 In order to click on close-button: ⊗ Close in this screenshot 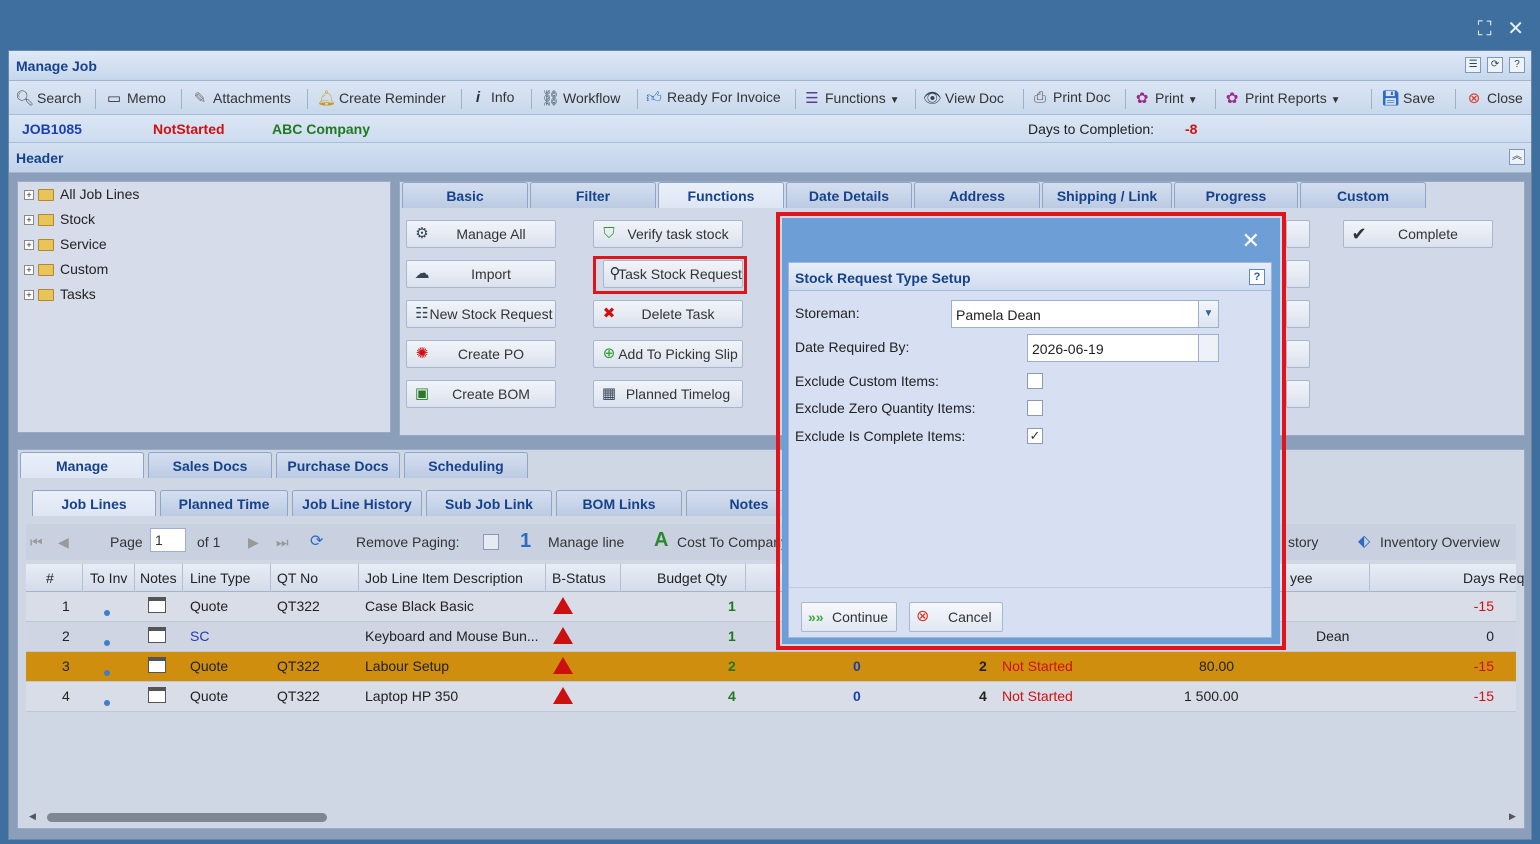, I will do `click(1494, 98)`.